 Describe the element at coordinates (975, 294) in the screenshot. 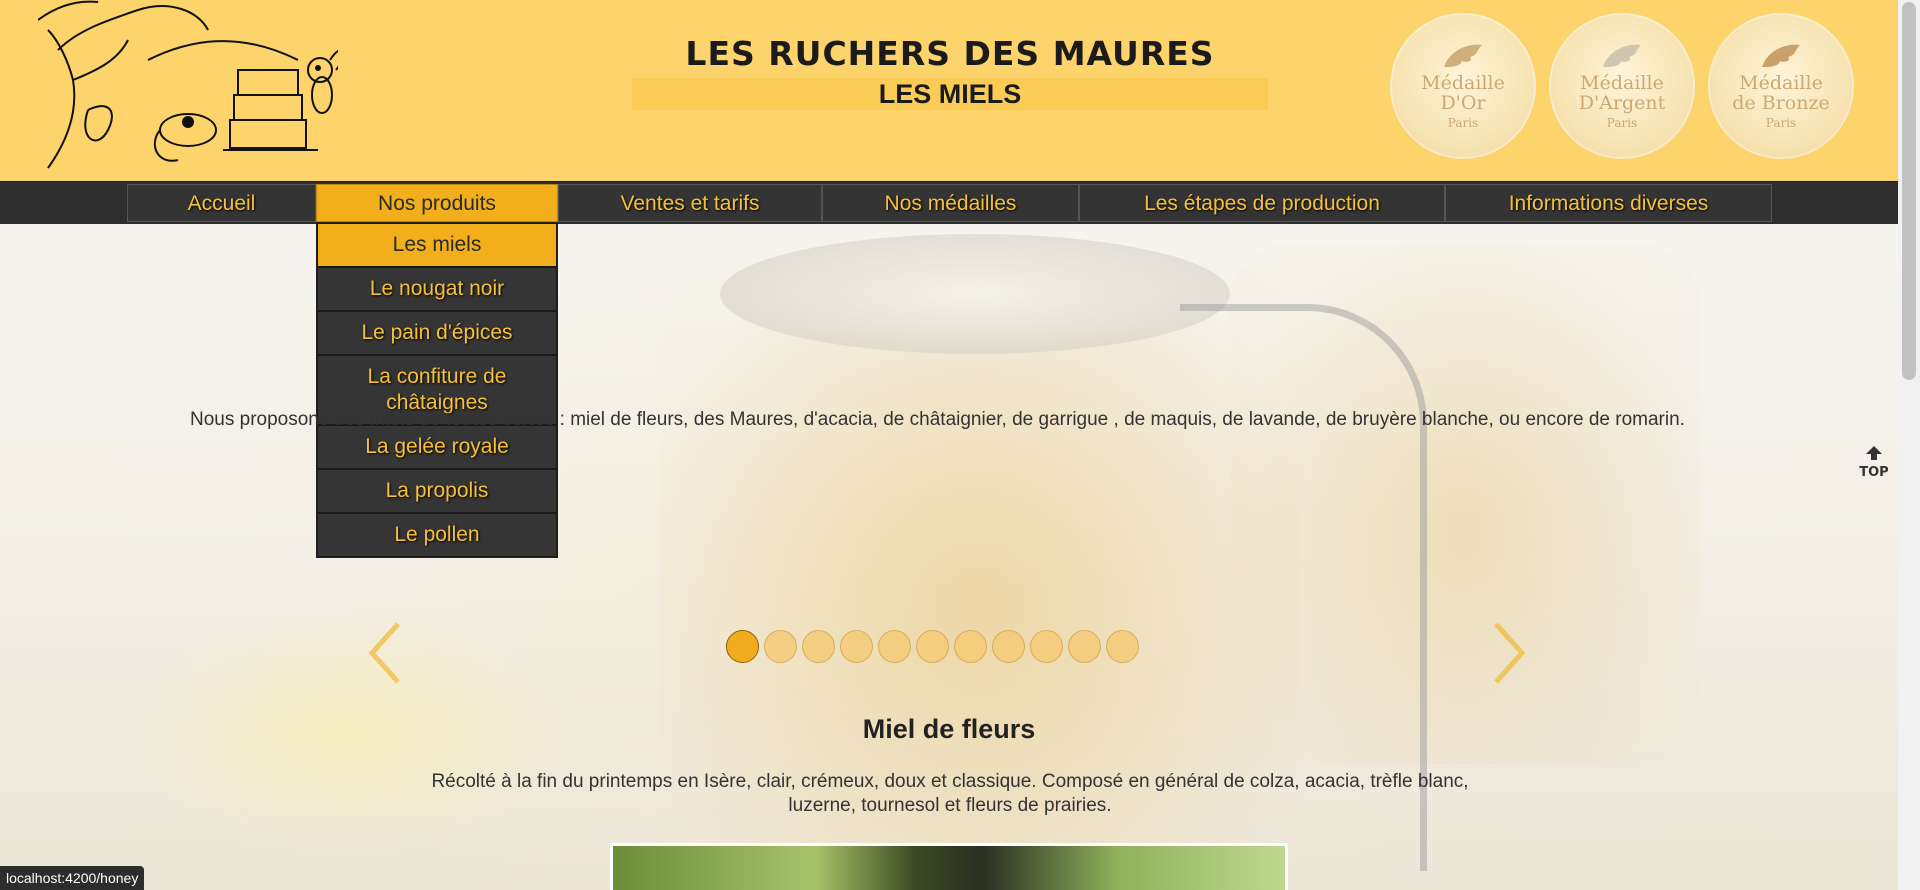

I see `jar-lid-shape` at that location.